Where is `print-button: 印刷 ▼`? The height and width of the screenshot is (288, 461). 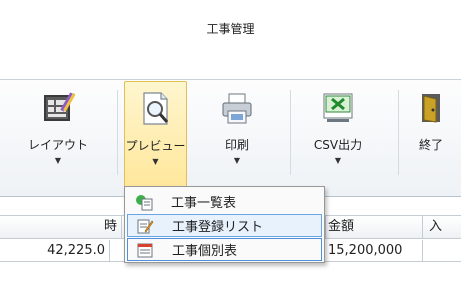
print-button: 印刷 ▼ is located at coordinates (237, 136).